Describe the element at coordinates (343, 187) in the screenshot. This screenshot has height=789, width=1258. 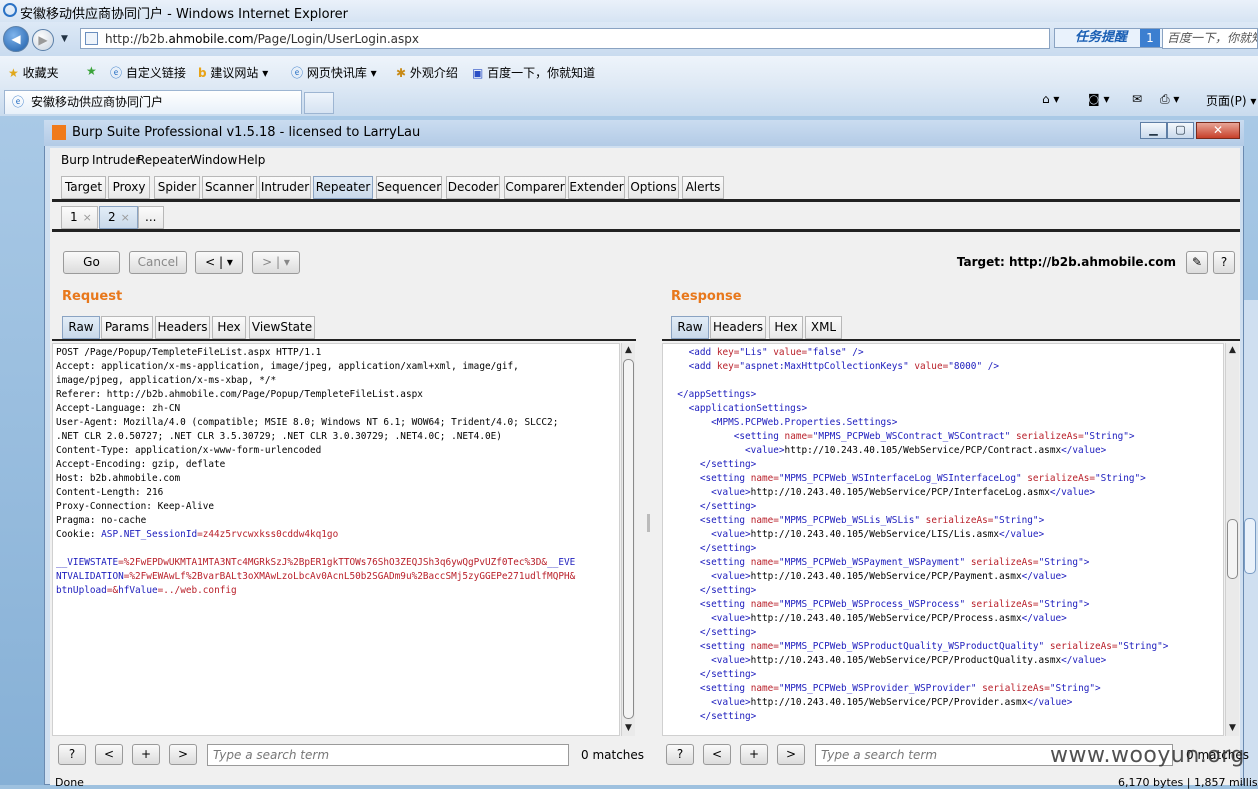
I see `tab-repeater: Repeater` at that location.